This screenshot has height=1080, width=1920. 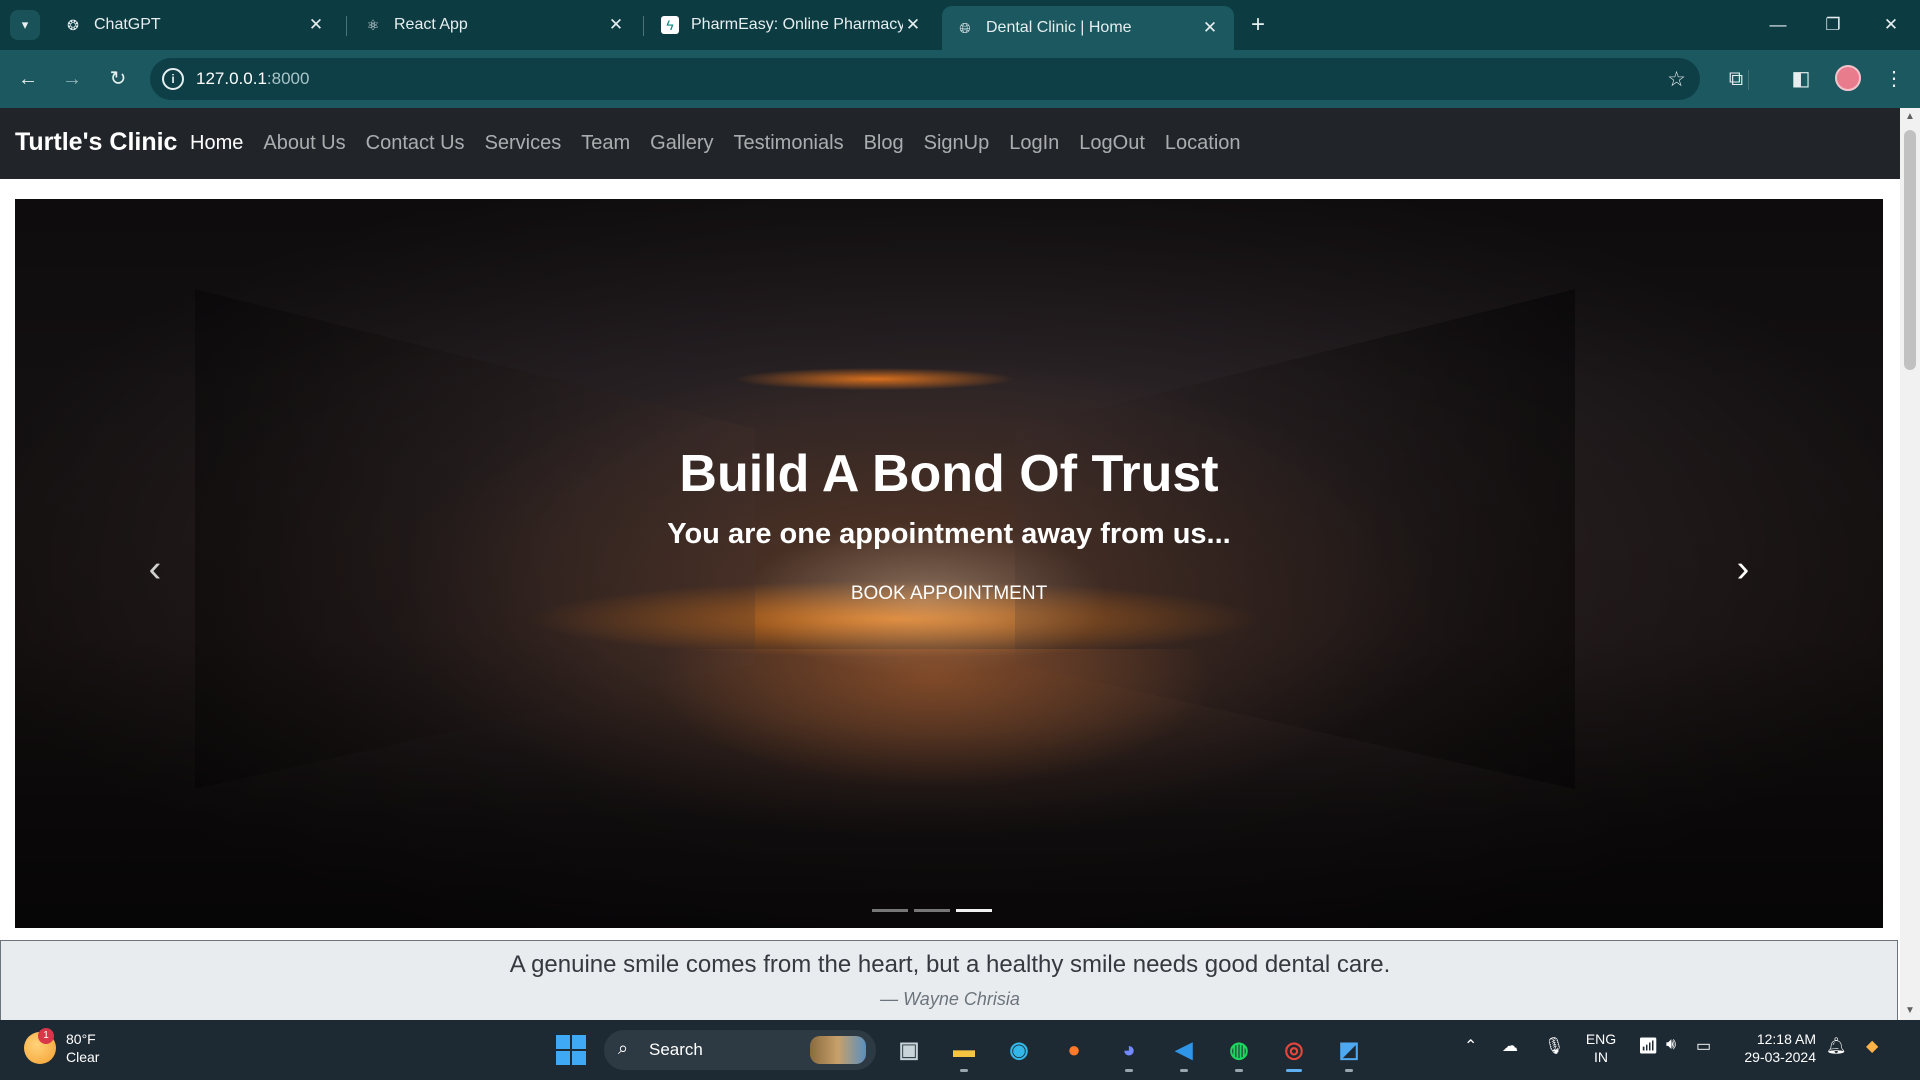 What do you see at coordinates (1891, 25) in the screenshot?
I see `close-window-button: ✕` at bounding box center [1891, 25].